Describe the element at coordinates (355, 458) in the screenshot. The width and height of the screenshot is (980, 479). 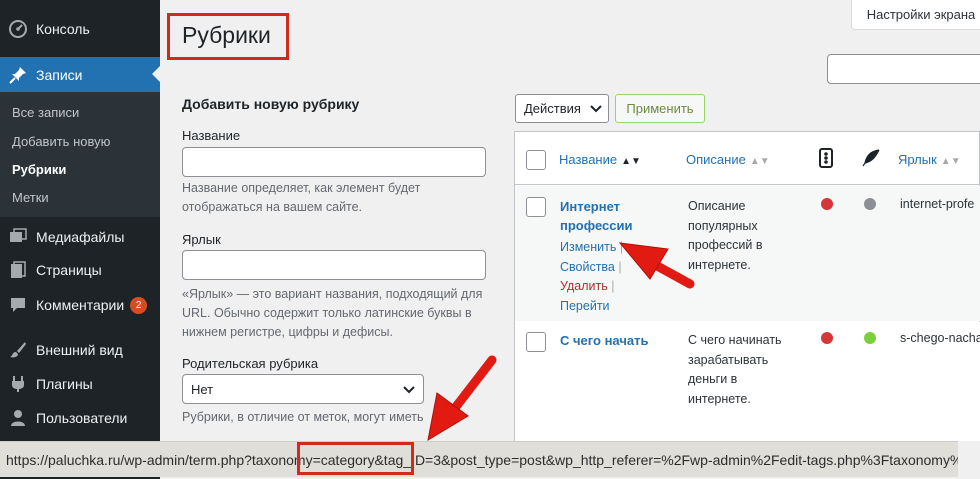
I see `url-highlight-box` at that location.